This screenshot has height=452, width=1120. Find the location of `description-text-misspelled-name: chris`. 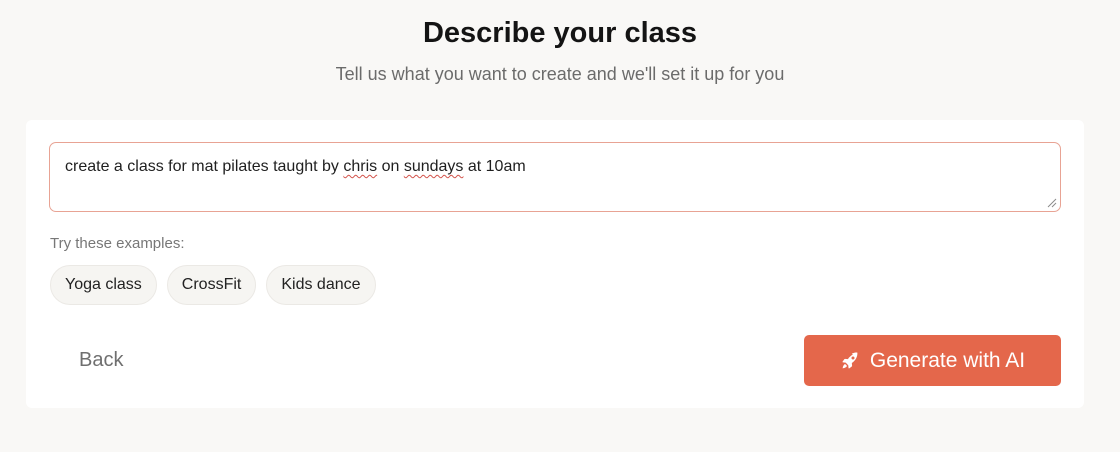

description-text-misspelled-name: chris is located at coordinates (360, 166).